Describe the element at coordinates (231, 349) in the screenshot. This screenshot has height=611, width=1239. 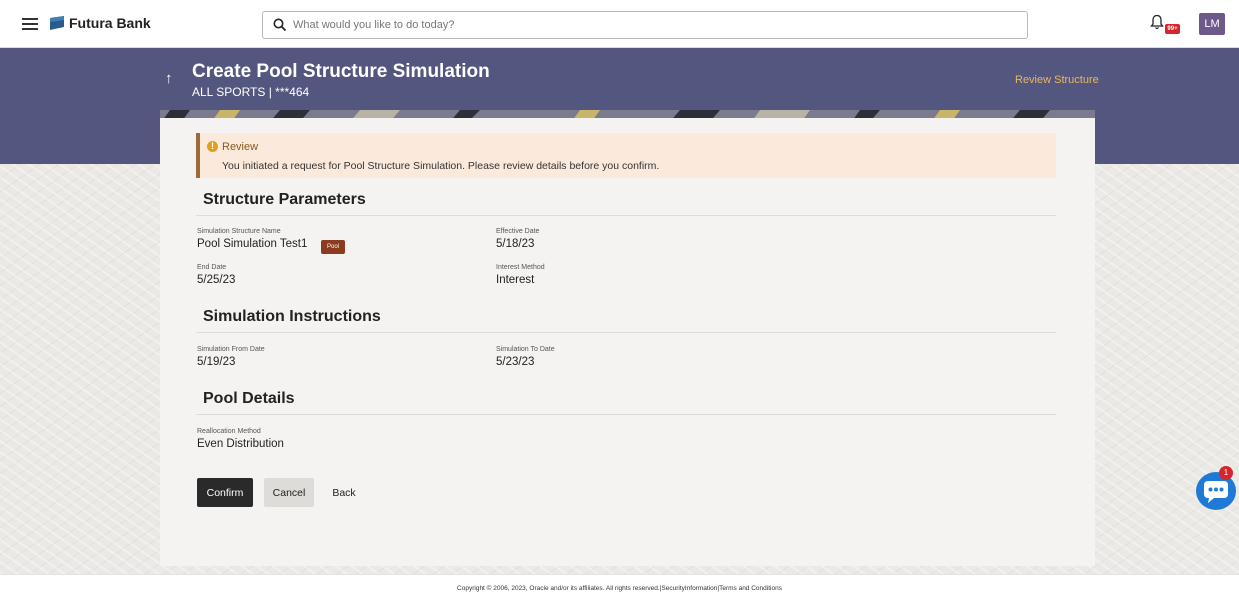
I see `simulation-from-date-label: Simulation From Date` at that location.